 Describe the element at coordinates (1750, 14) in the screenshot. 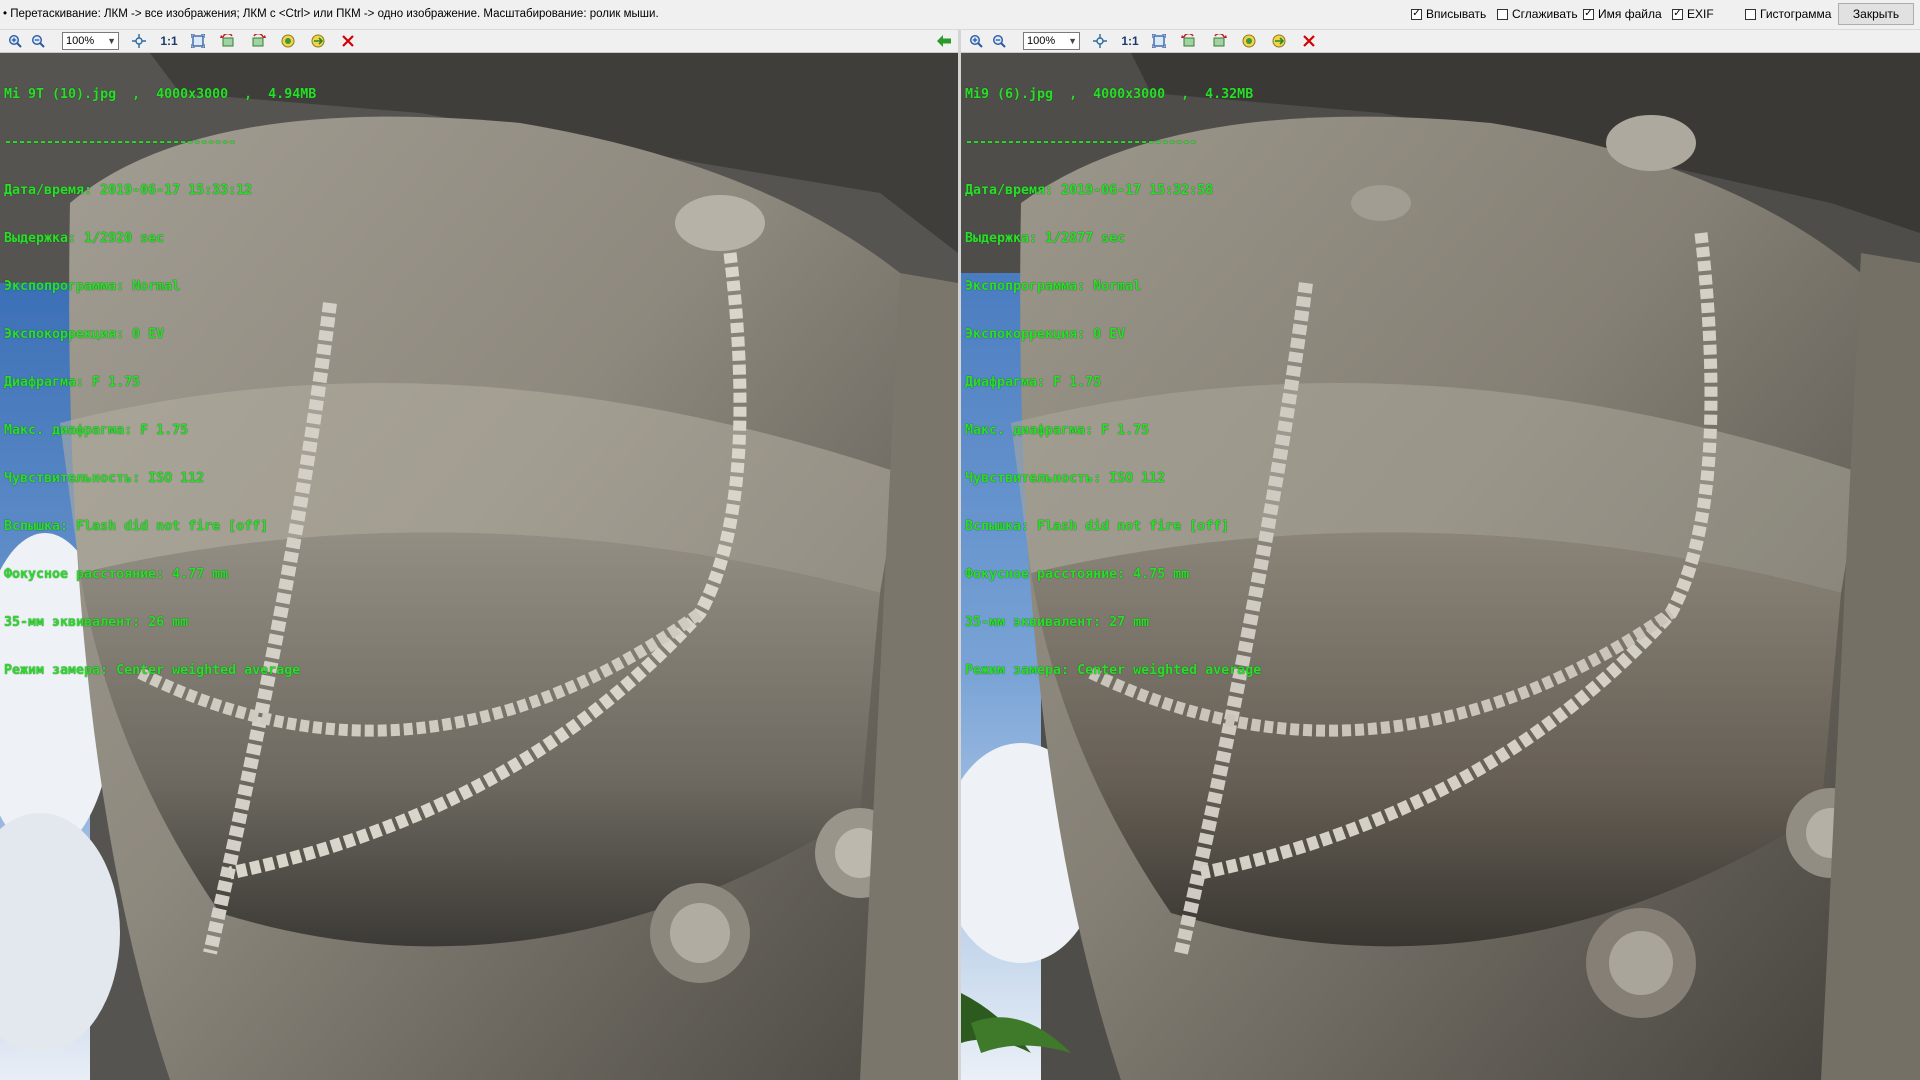

I see `checkbox-histogram` at that location.